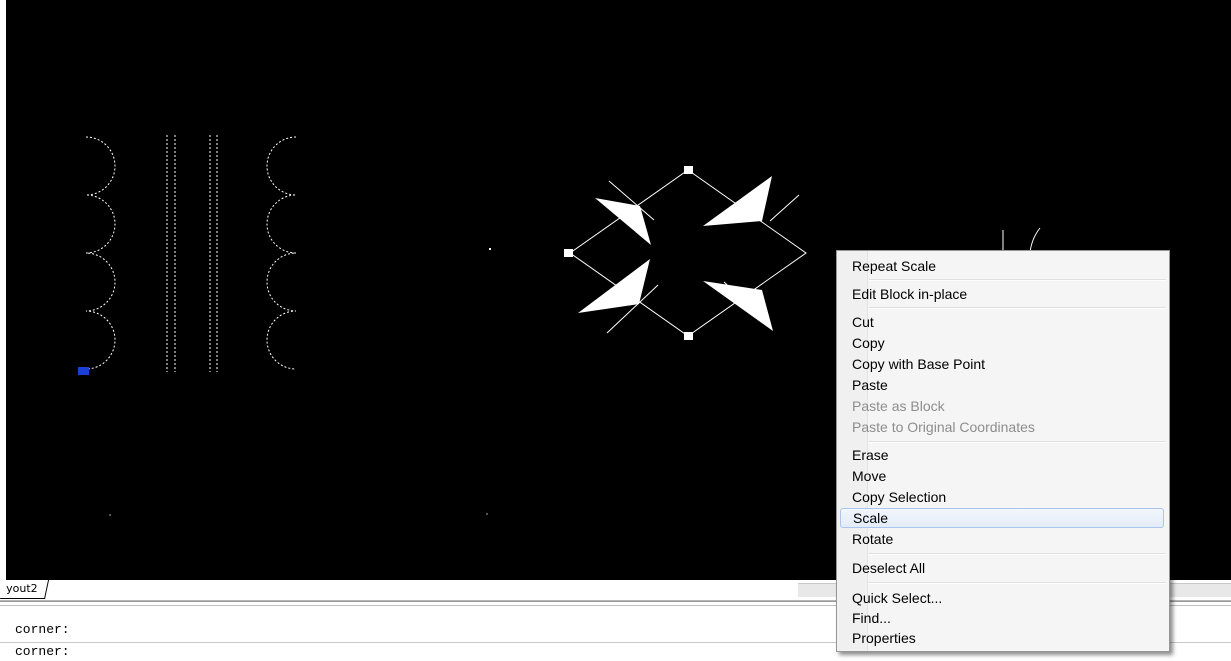 This screenshot has width=1231, height=661. Describe the element at coordinates (1002, 518) in the screenshot. I see `menu-item-scale: Scale` at that location.